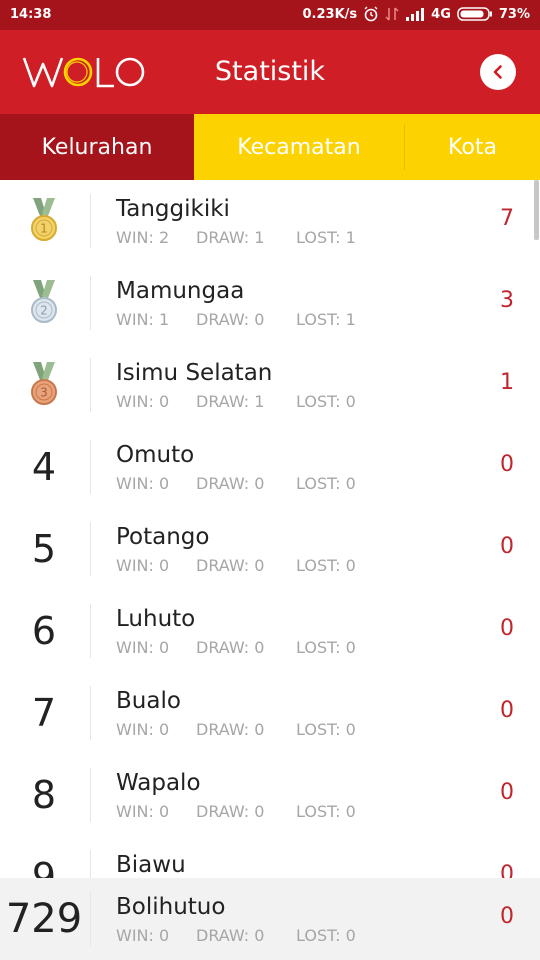 This screenshot has height=960, width=540. I want to click on rank-number: 7, so click(44, 713).